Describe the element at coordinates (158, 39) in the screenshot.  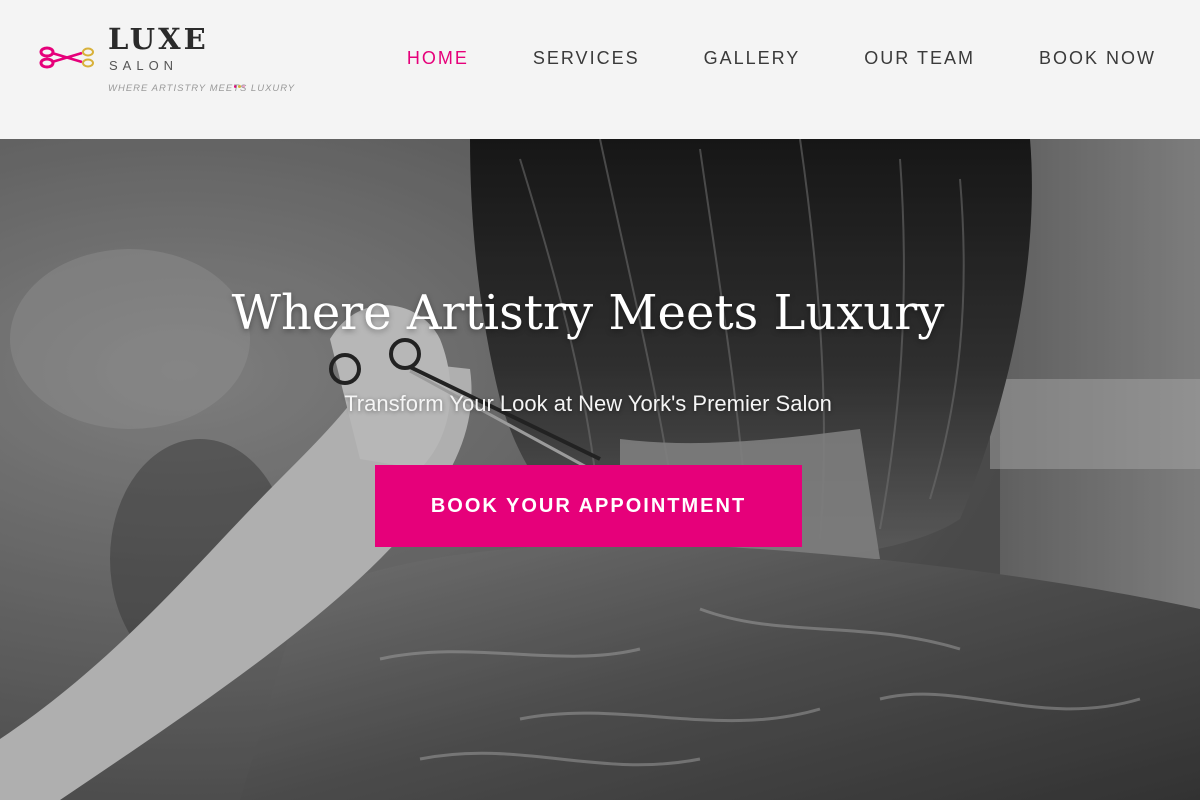
I see `brand-name: LUXE` at that location.